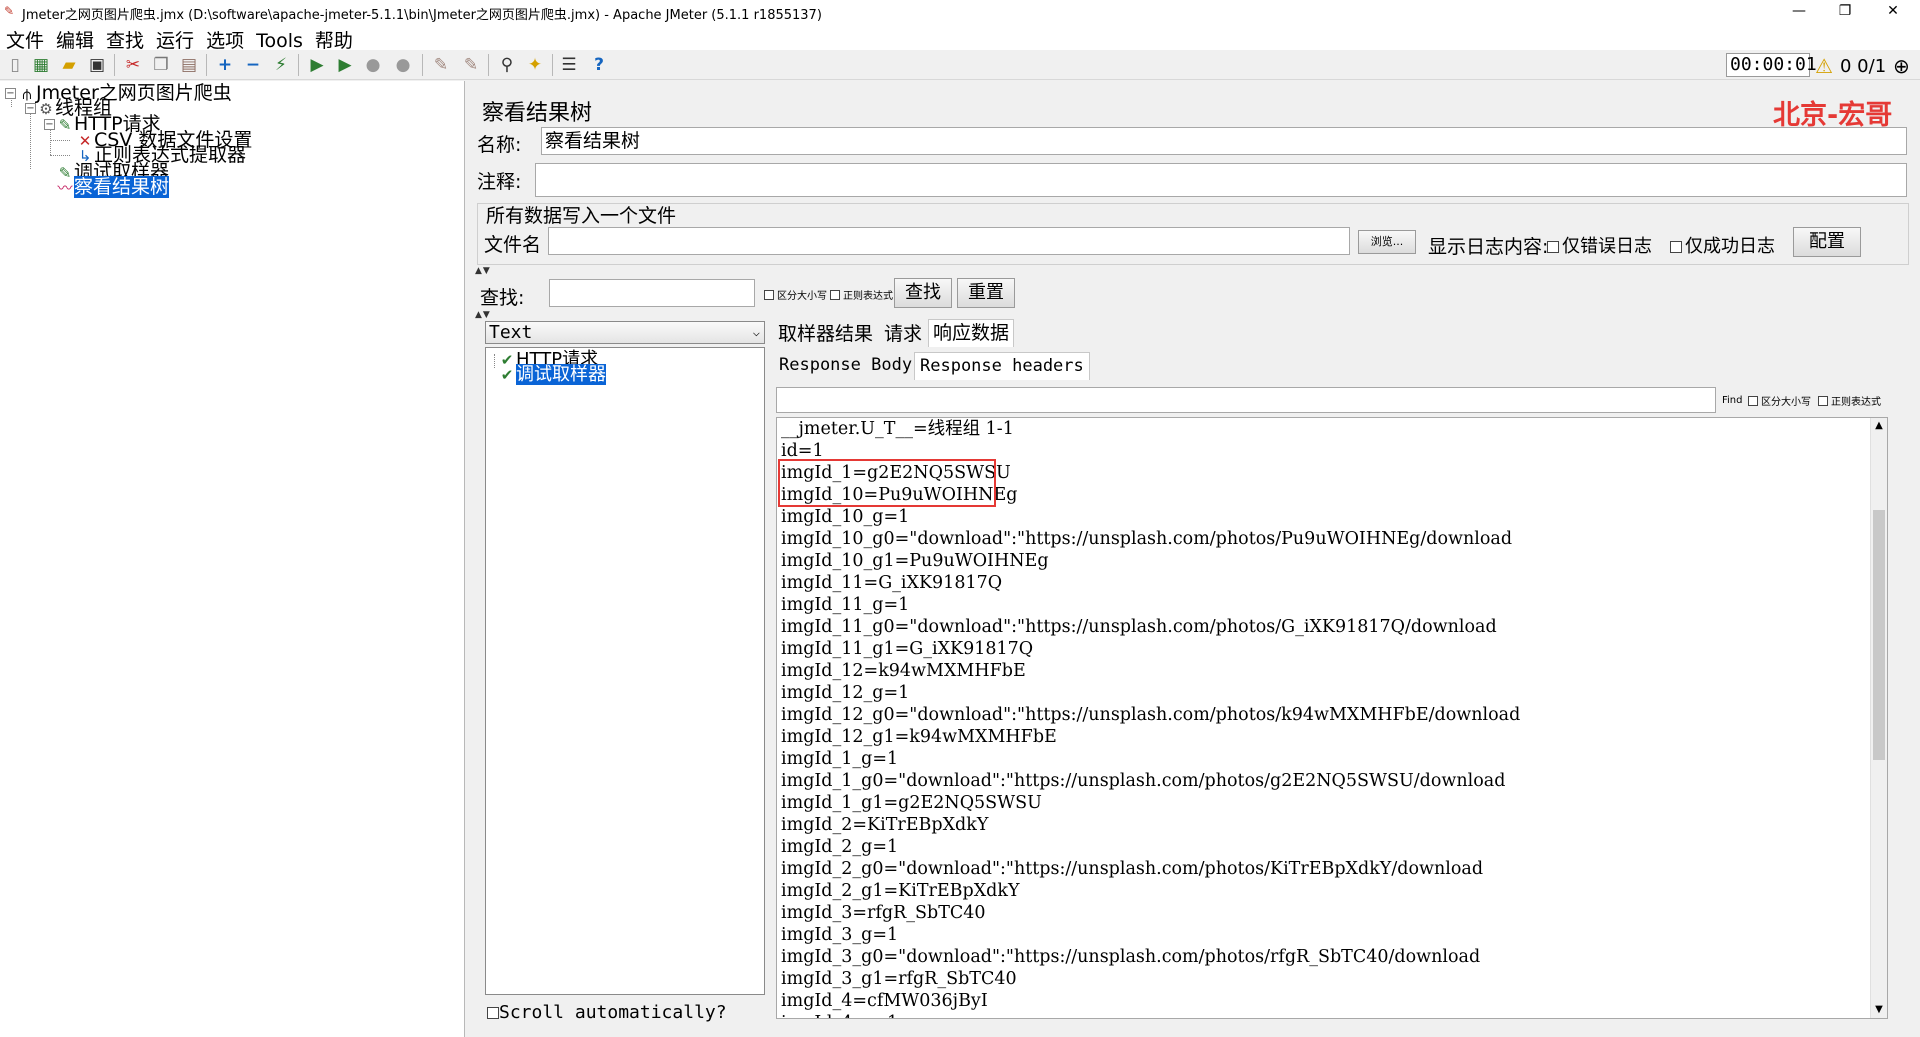 The height and width of the screenshot is (1037, 1920). I want to click on menu-bar: 文件 编辑 查找 运行 选项 Tools 帮助, so click(960, 38).